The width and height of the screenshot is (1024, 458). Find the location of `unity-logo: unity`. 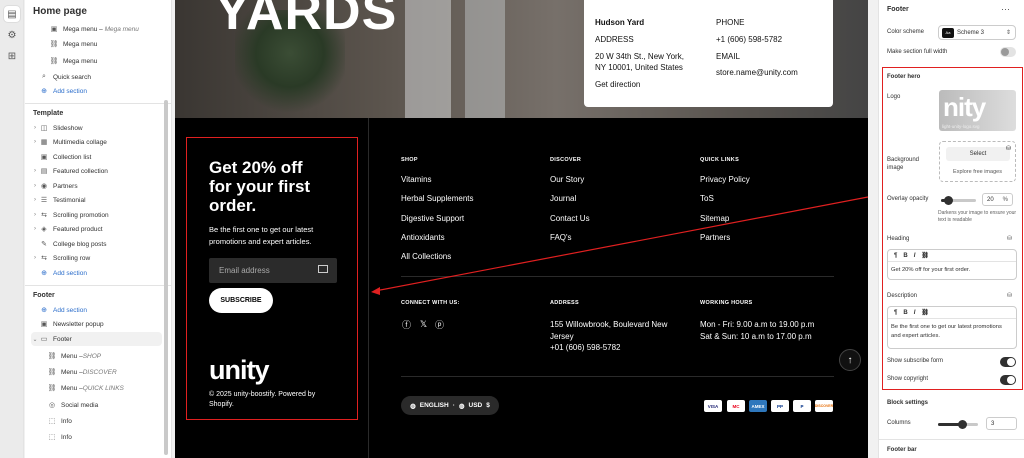

unity-logo: unity is located at coordinates (239, 370).